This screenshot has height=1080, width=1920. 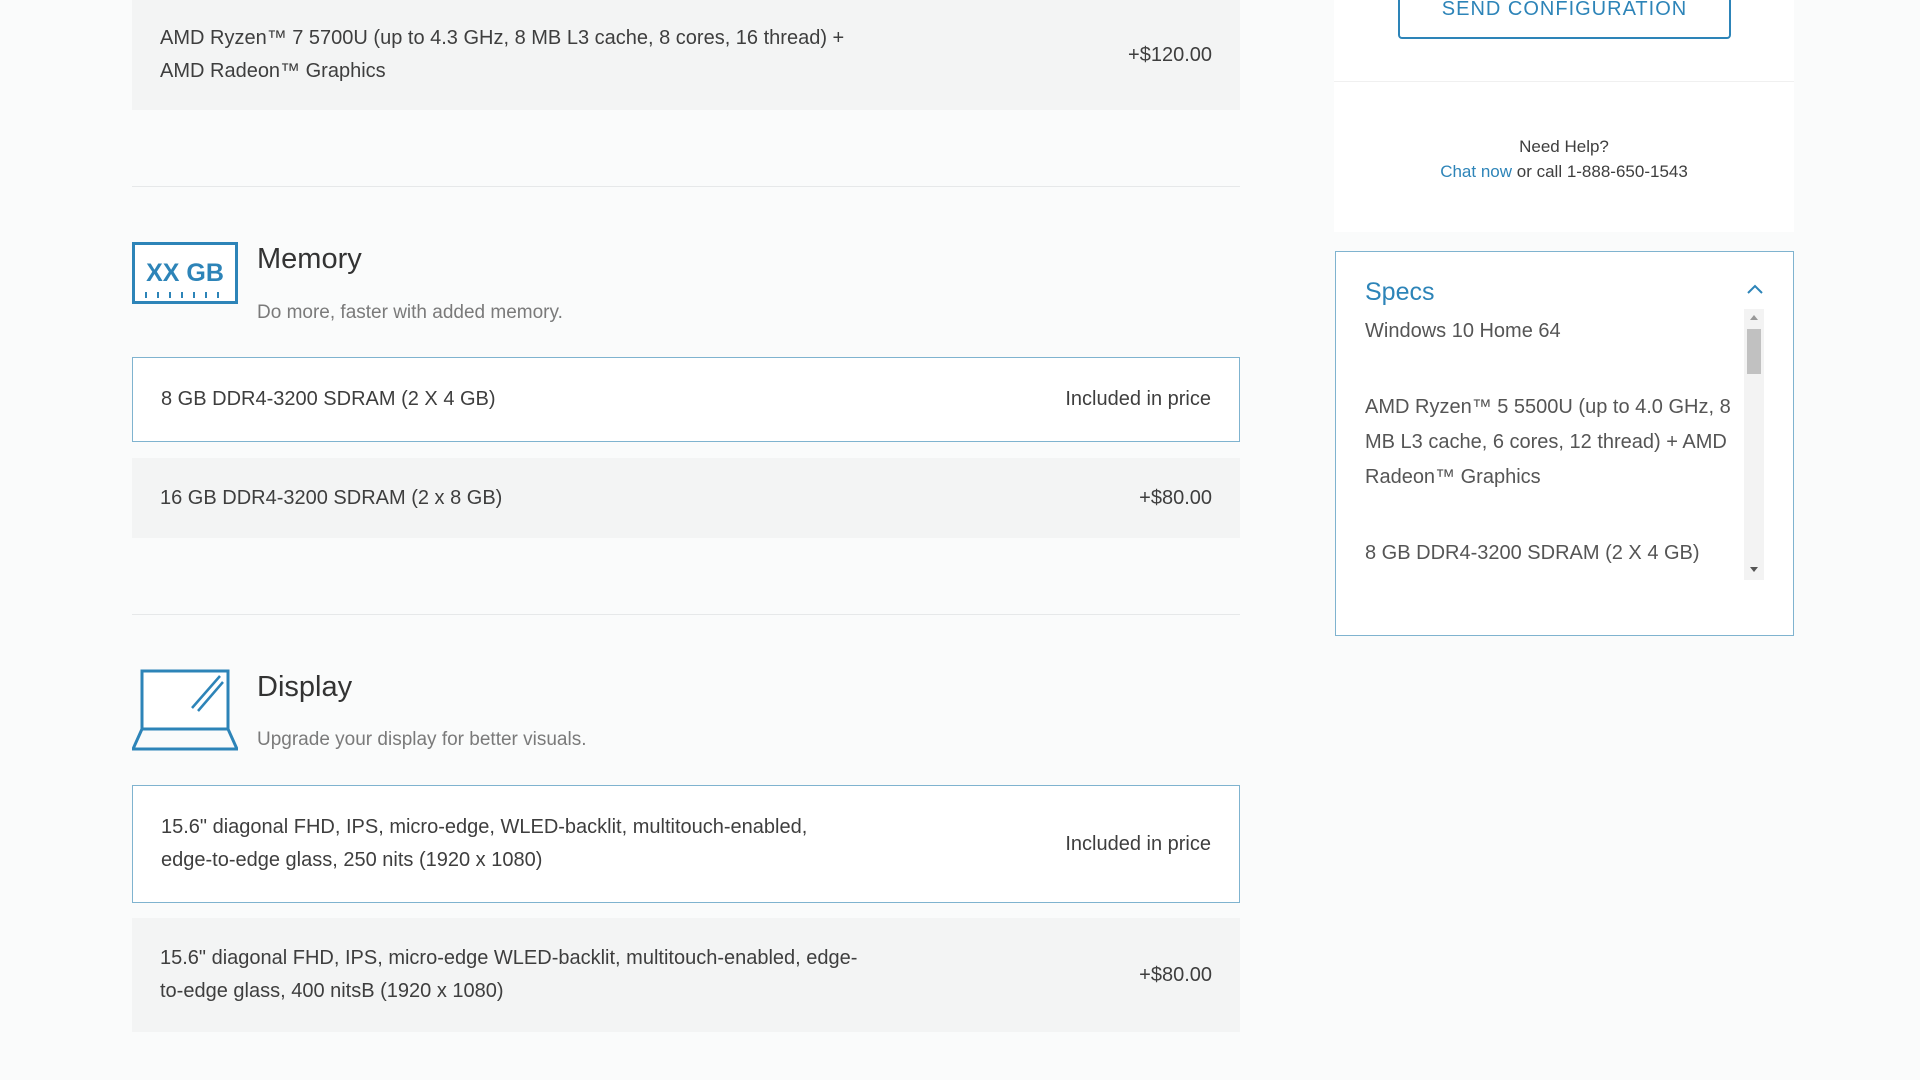 What do you see at coordinates (1755, 291) in the screenshot?
I see `chevron-up-icon` at bounding box center [1755, 291].